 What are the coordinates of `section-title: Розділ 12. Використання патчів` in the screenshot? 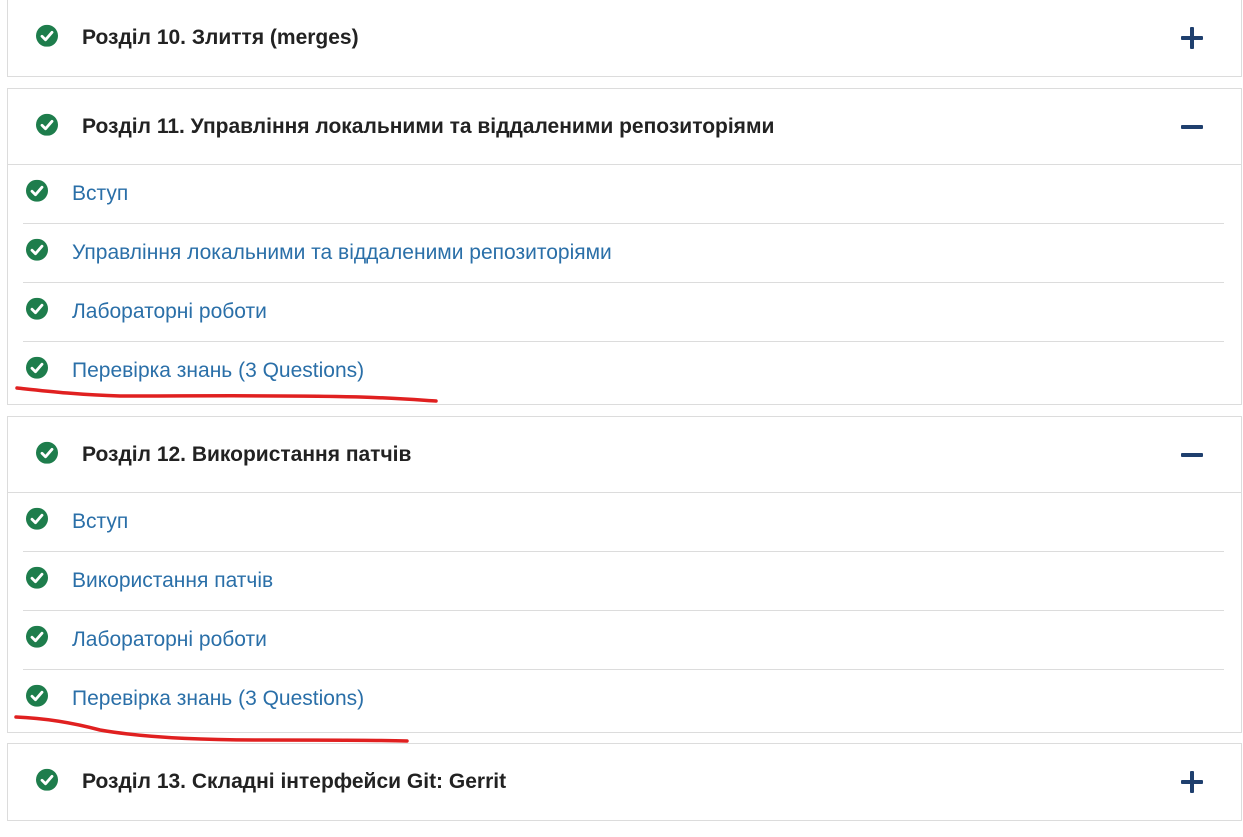 It's located at (247, 454).